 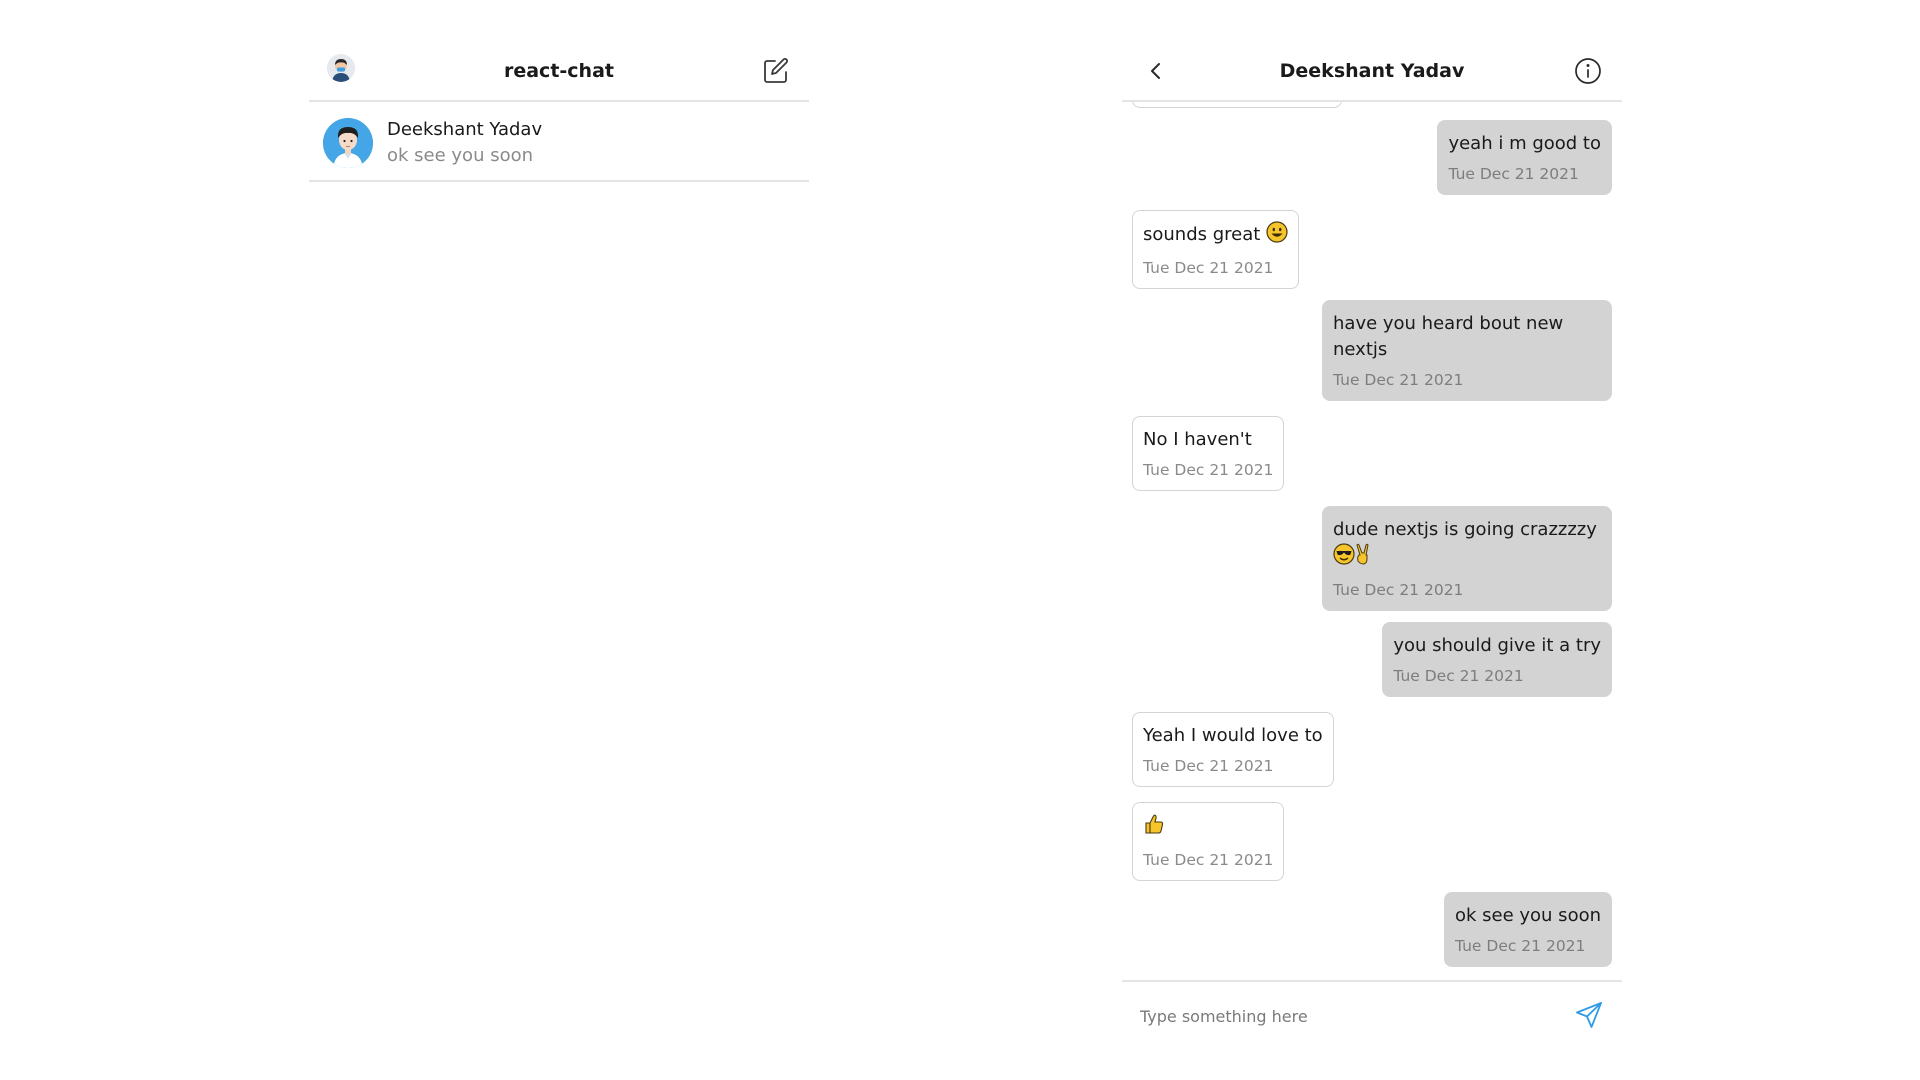 I want to click on message-text: dude nextjs is going crazzzzy, so click(x=1465, y=529).